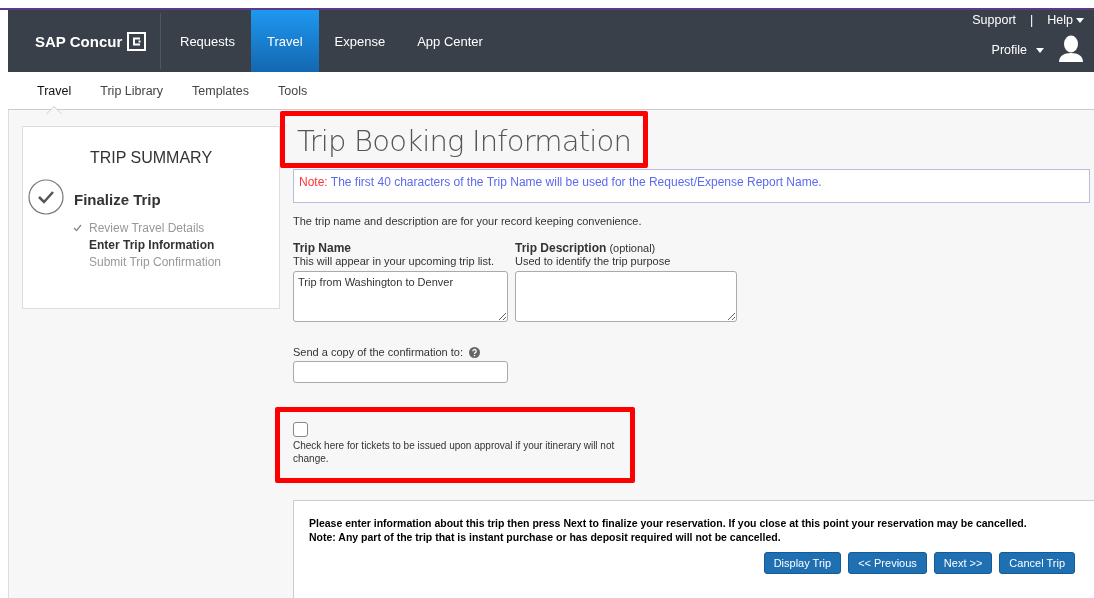 The height and width of the screenshot is (598, 1094). Describe the element at coordinates (994, 20) in the screenshot. I see `support-link: Support` at that location.